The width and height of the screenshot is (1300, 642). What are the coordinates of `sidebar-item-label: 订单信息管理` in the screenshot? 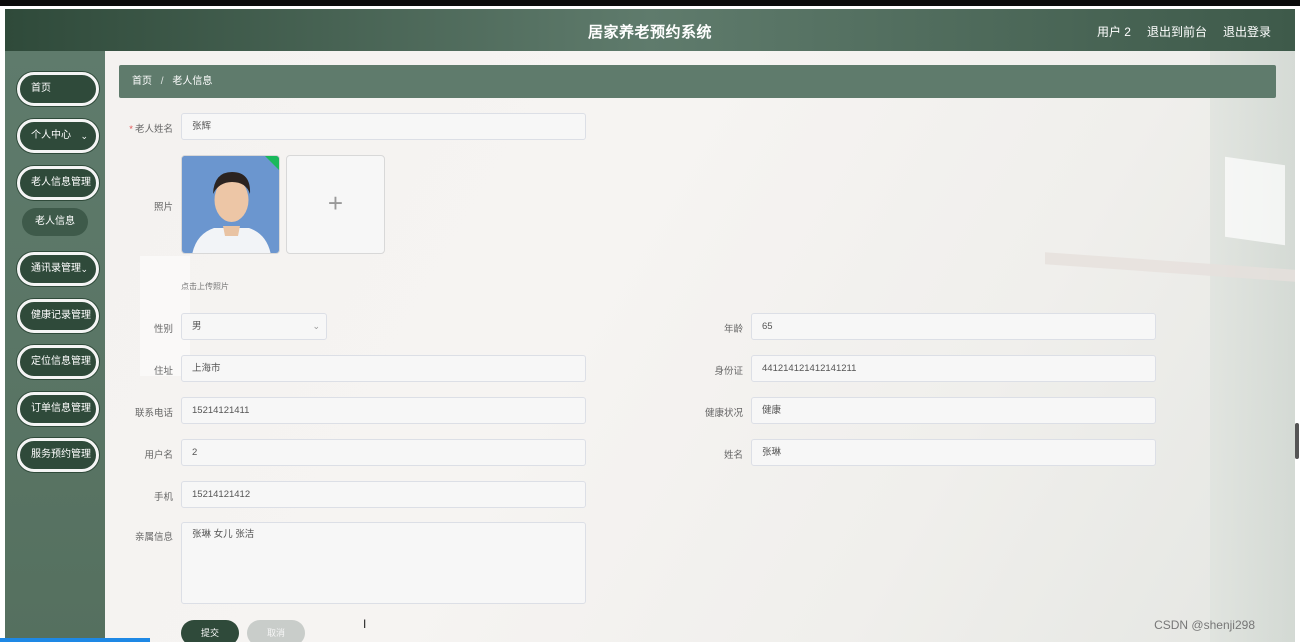 It's located at (61, 408).